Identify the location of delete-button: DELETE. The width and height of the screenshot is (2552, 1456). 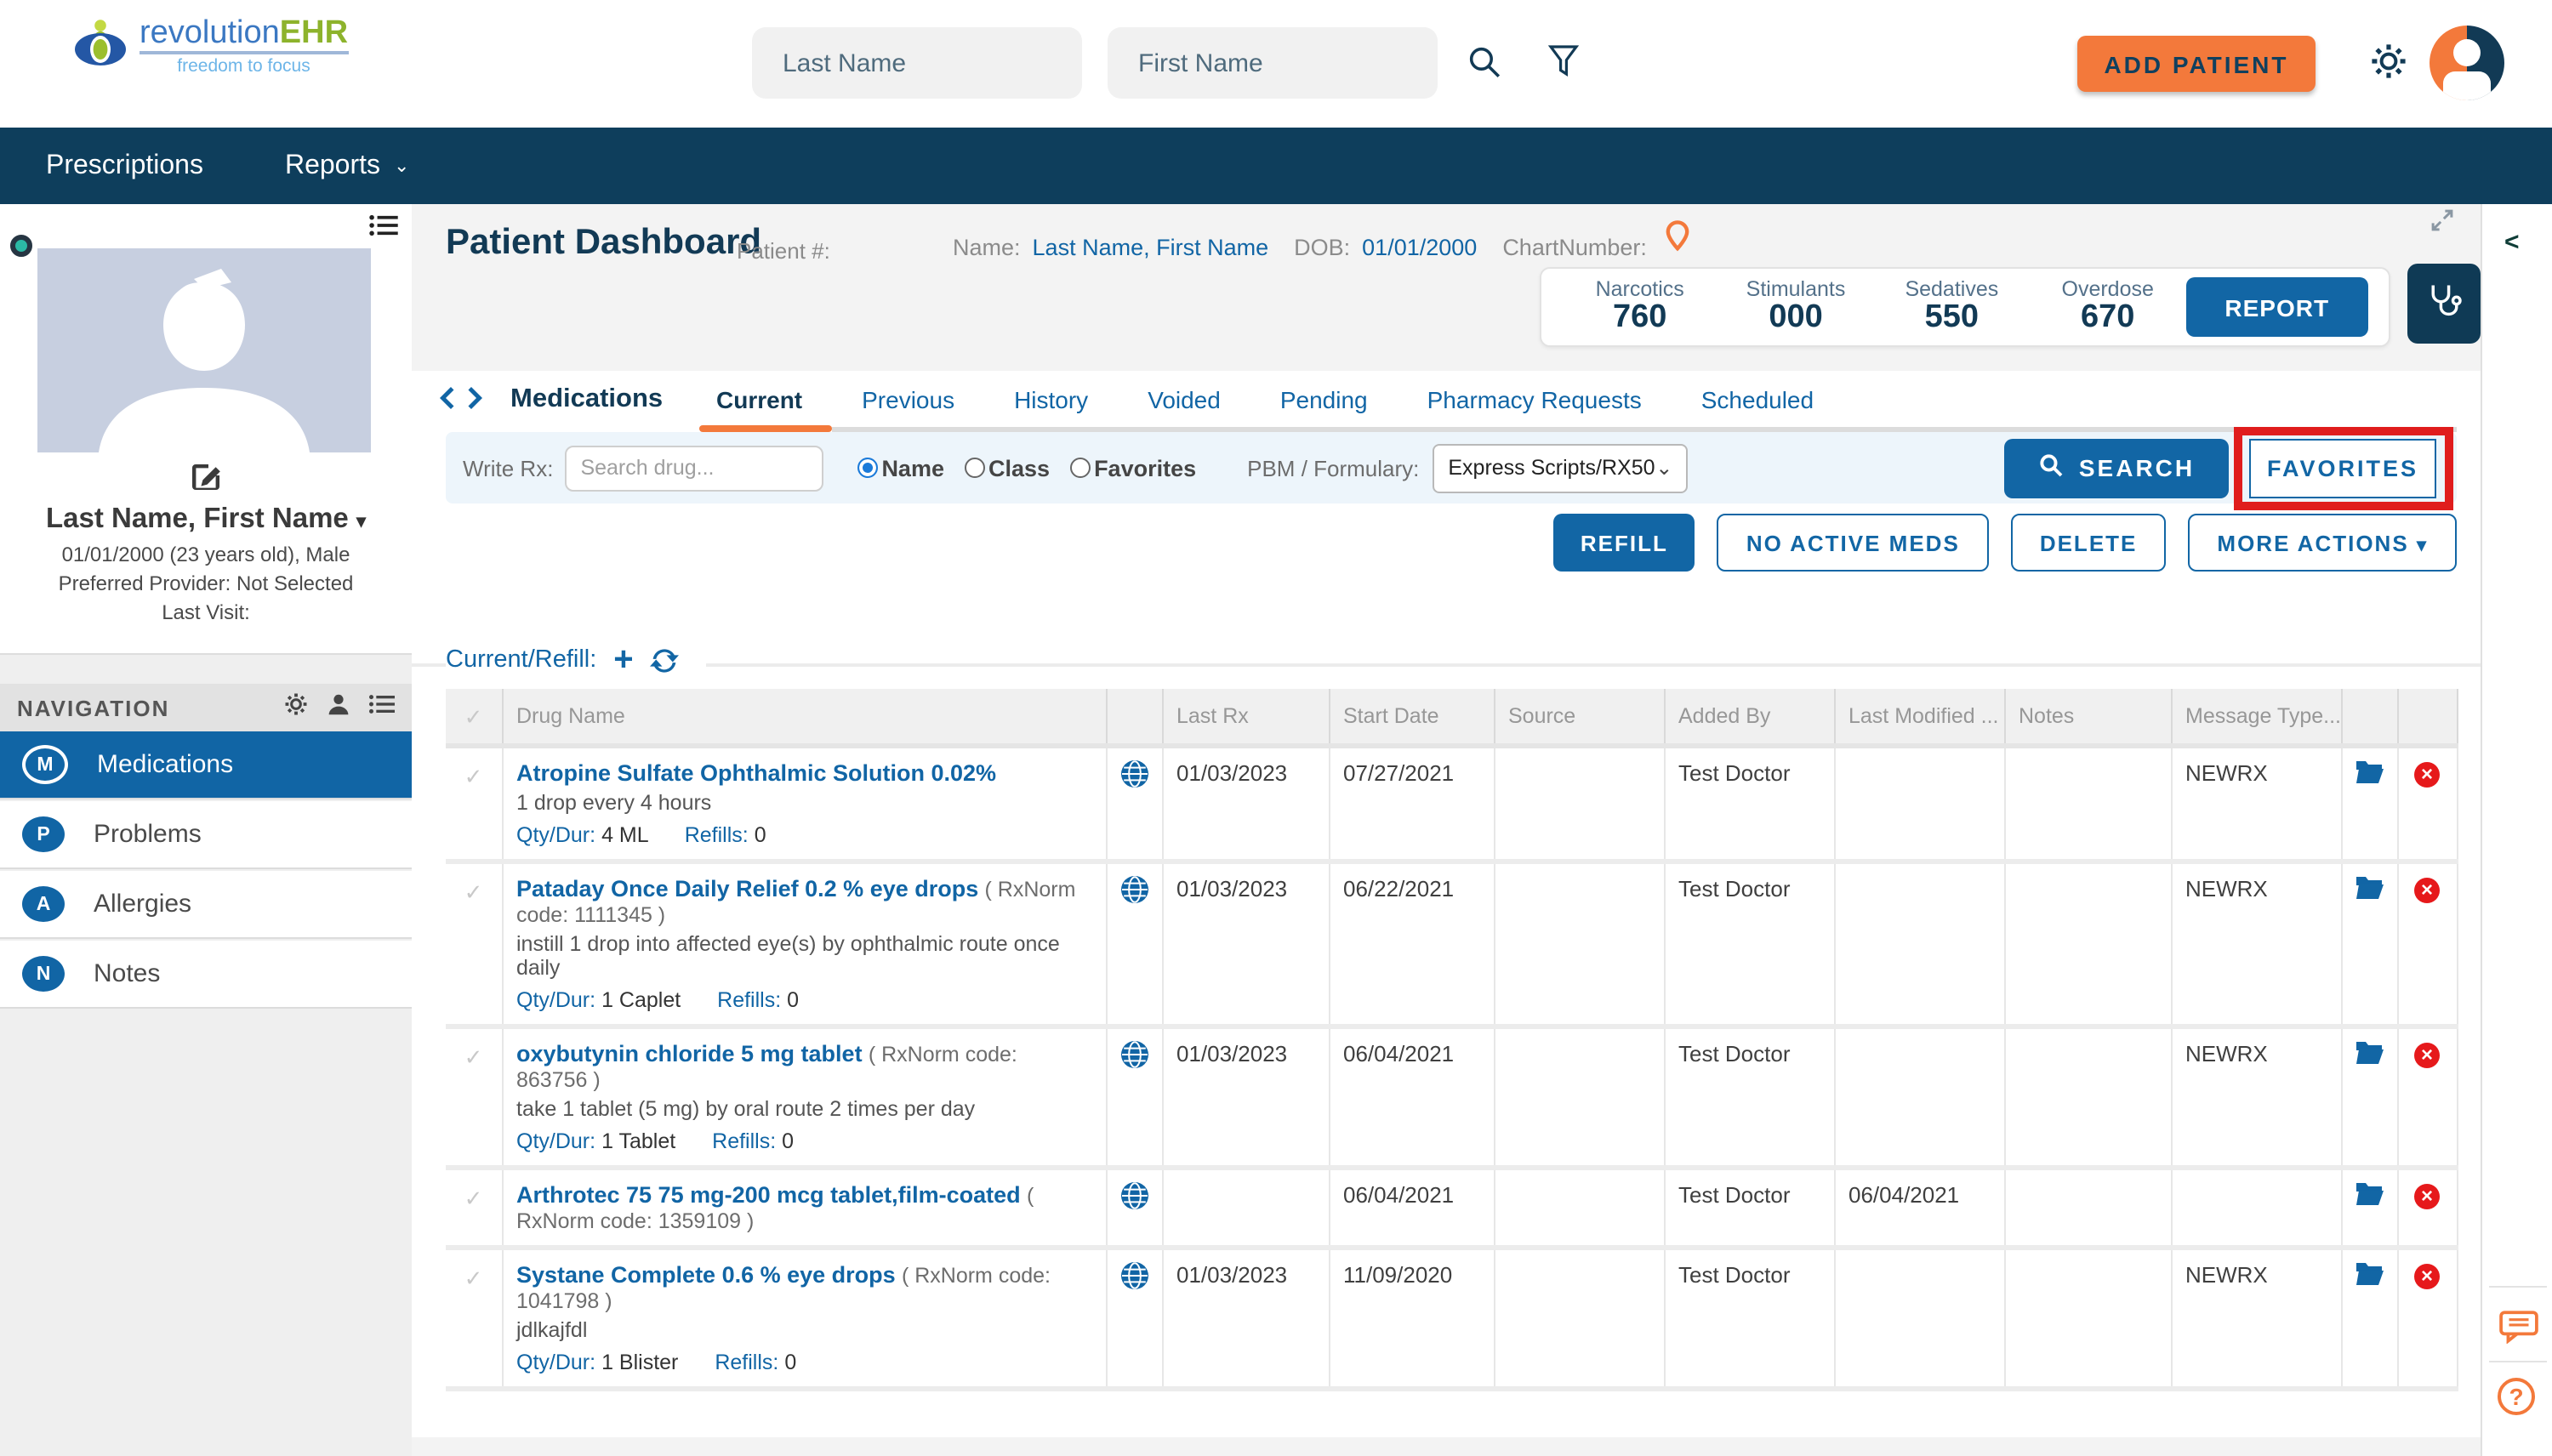
(2088, 543).